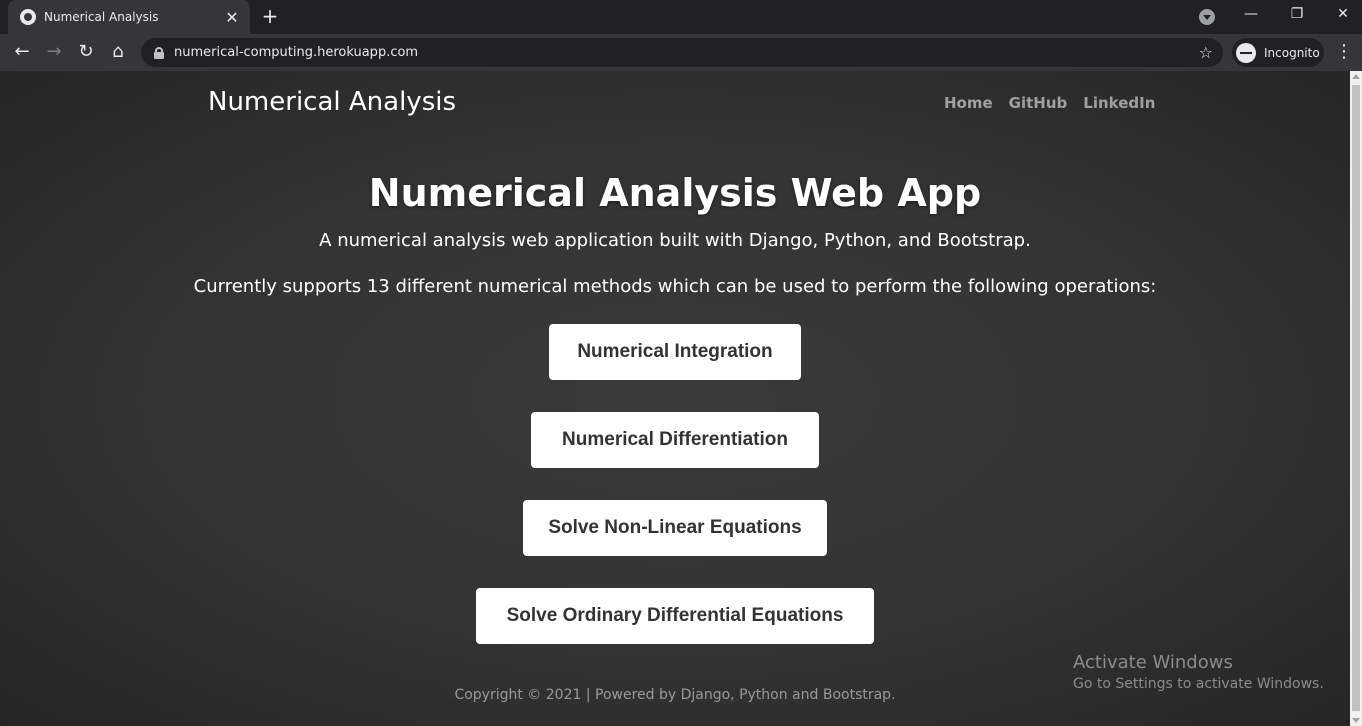 This screenshot has height=726, width=1362. Describe the element at coordinates (1206, 52) in the screenshot. I see `bookmark-star-icon: ☆` at that location.